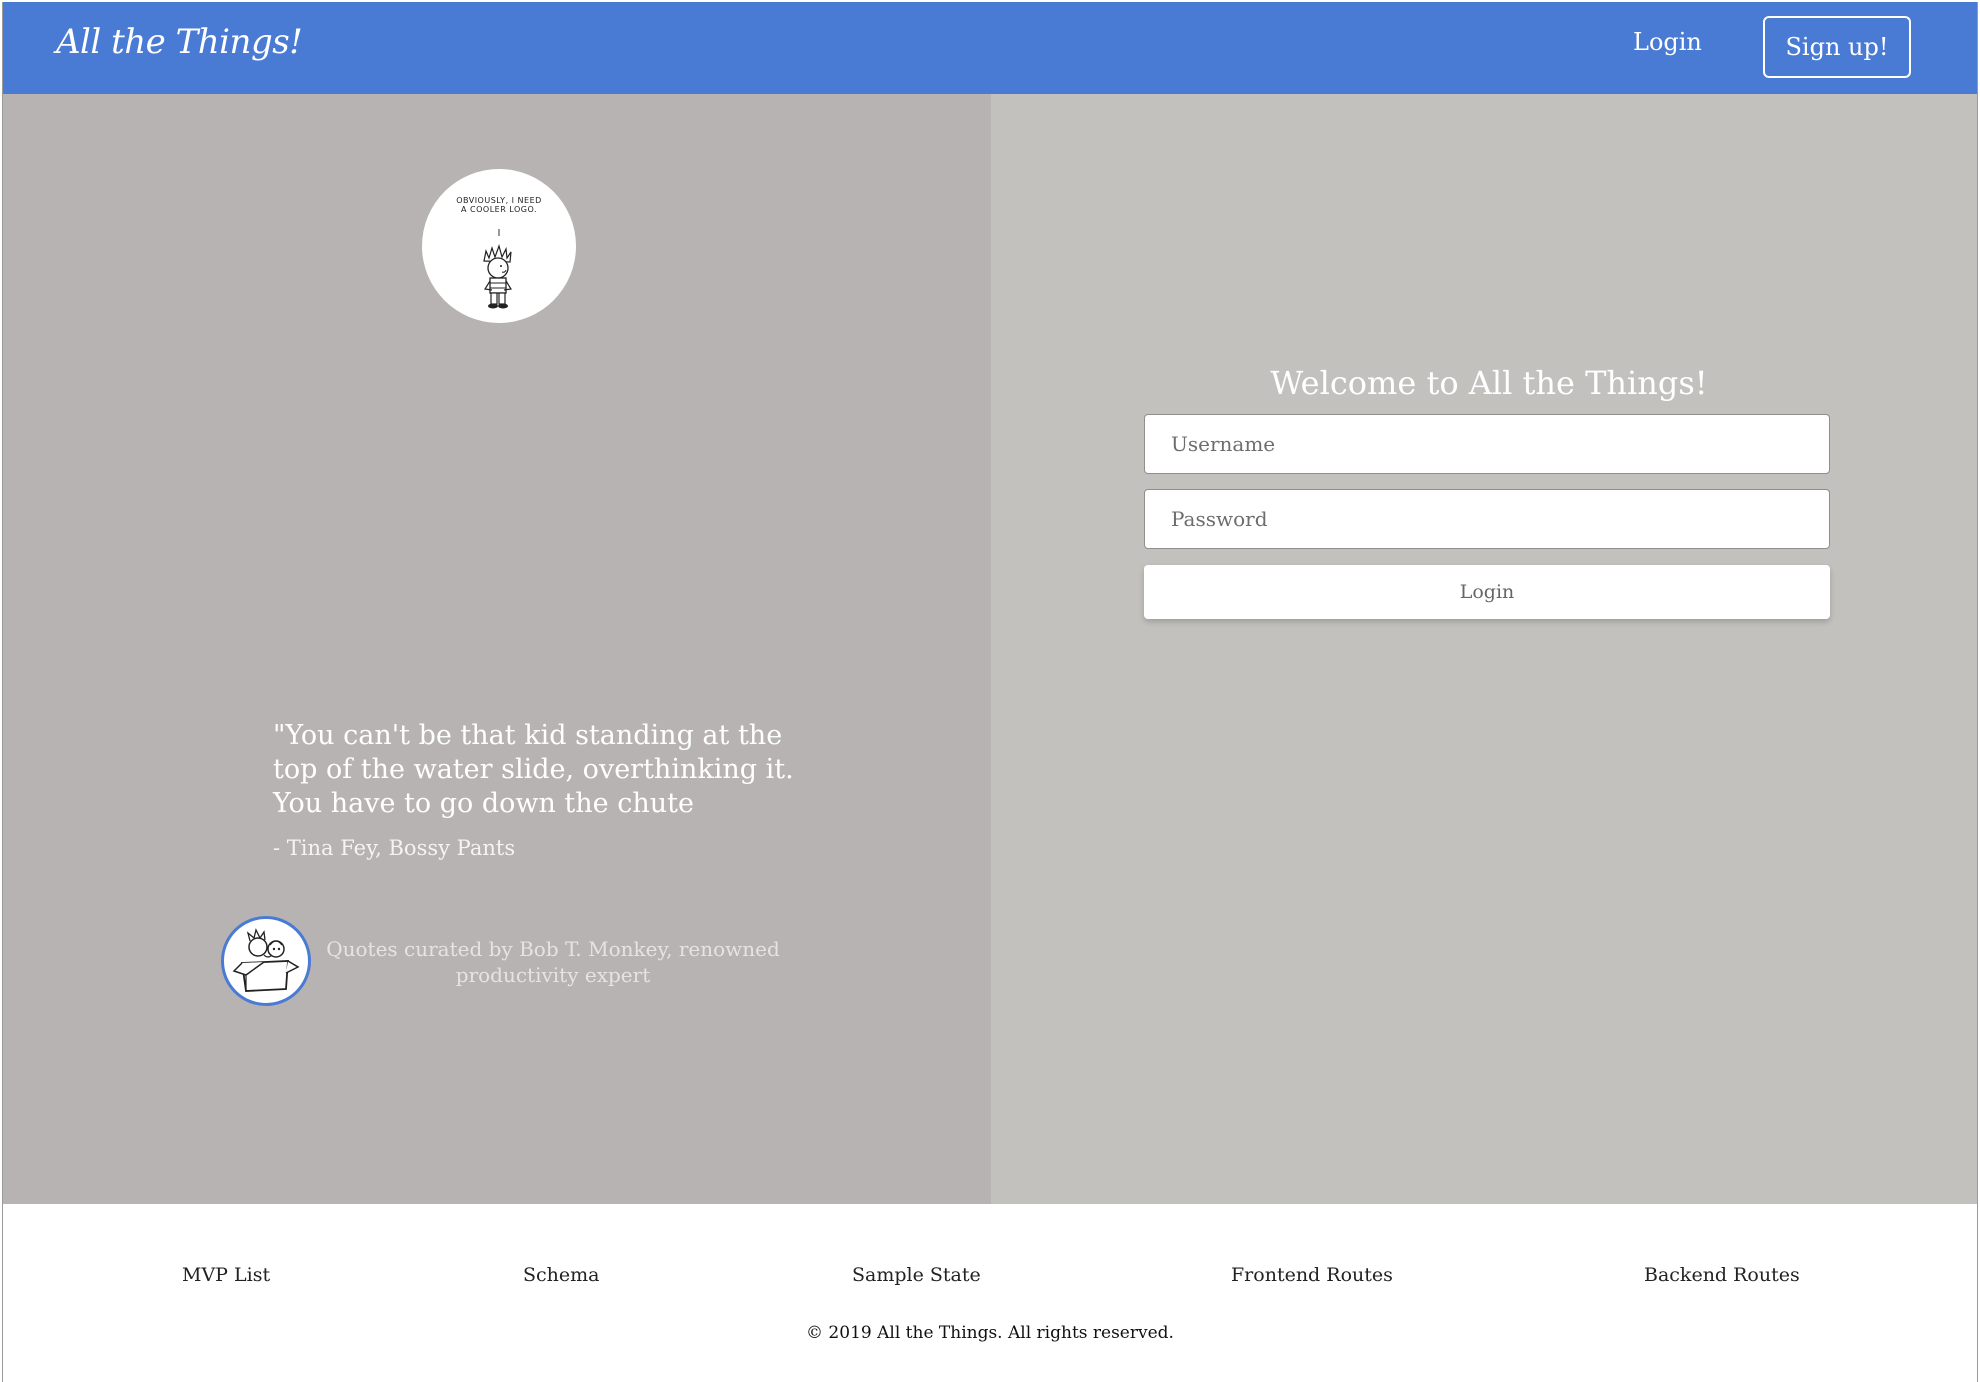  Describe the element at coordinates (1487, 519) in the screenshot. I see `password-input` at that location.